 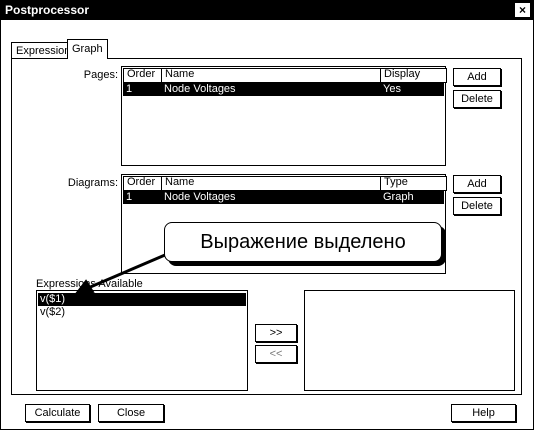 I want to click on callout-arrow, so click(x=123, y=273).